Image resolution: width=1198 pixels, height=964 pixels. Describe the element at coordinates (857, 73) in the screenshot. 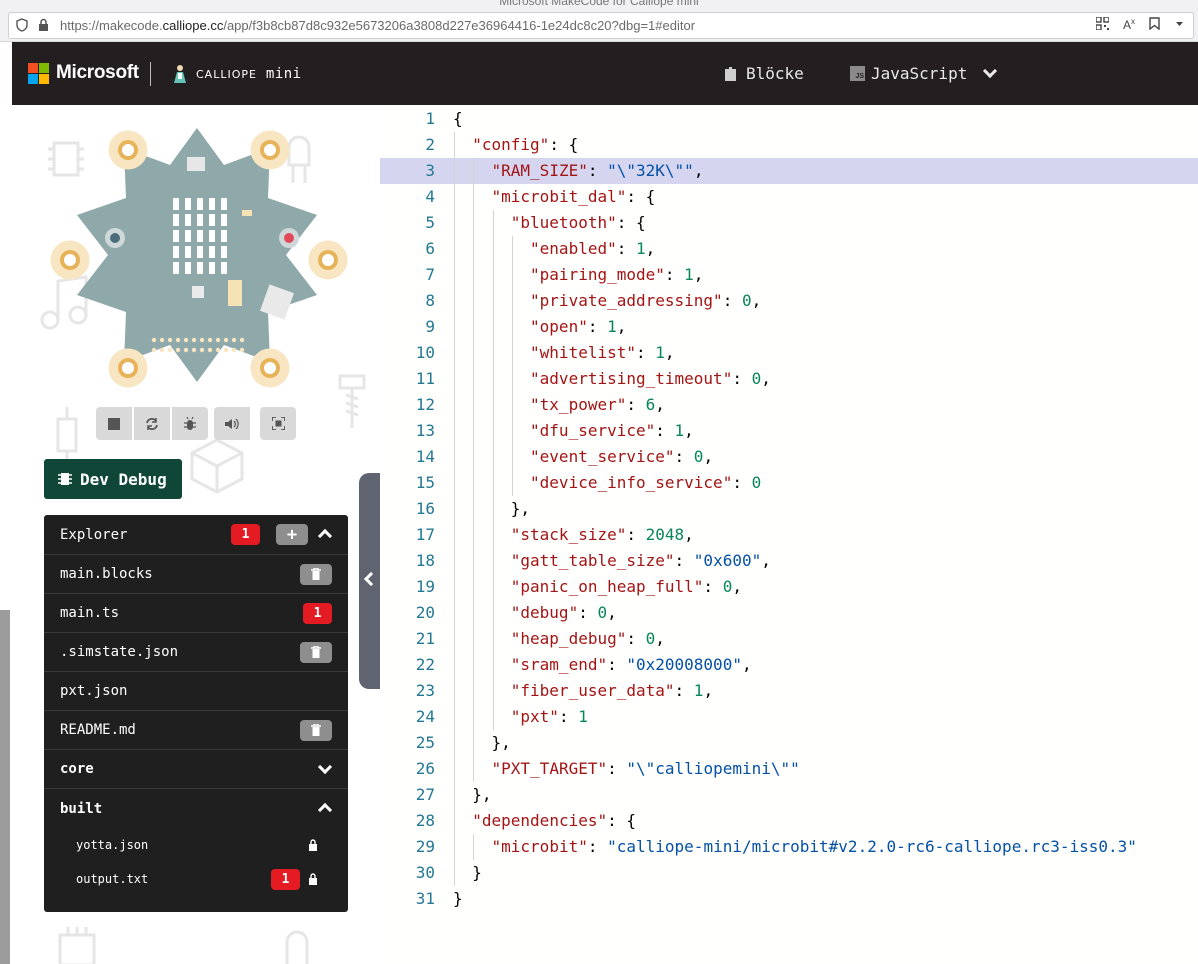

I see `js-icon: JS` at that location.